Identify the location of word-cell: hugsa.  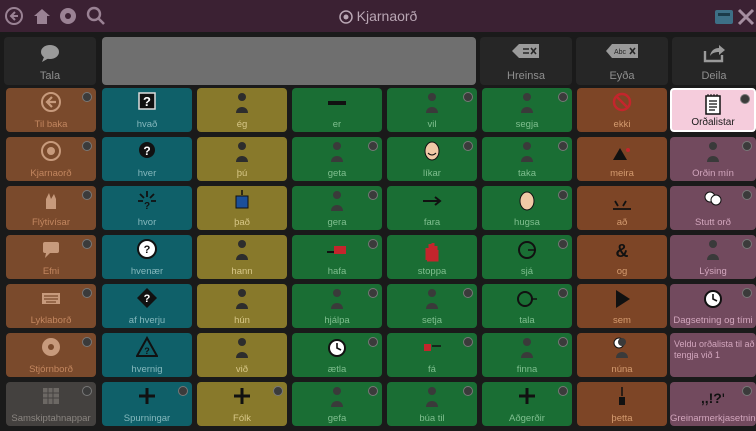
(527, 208).